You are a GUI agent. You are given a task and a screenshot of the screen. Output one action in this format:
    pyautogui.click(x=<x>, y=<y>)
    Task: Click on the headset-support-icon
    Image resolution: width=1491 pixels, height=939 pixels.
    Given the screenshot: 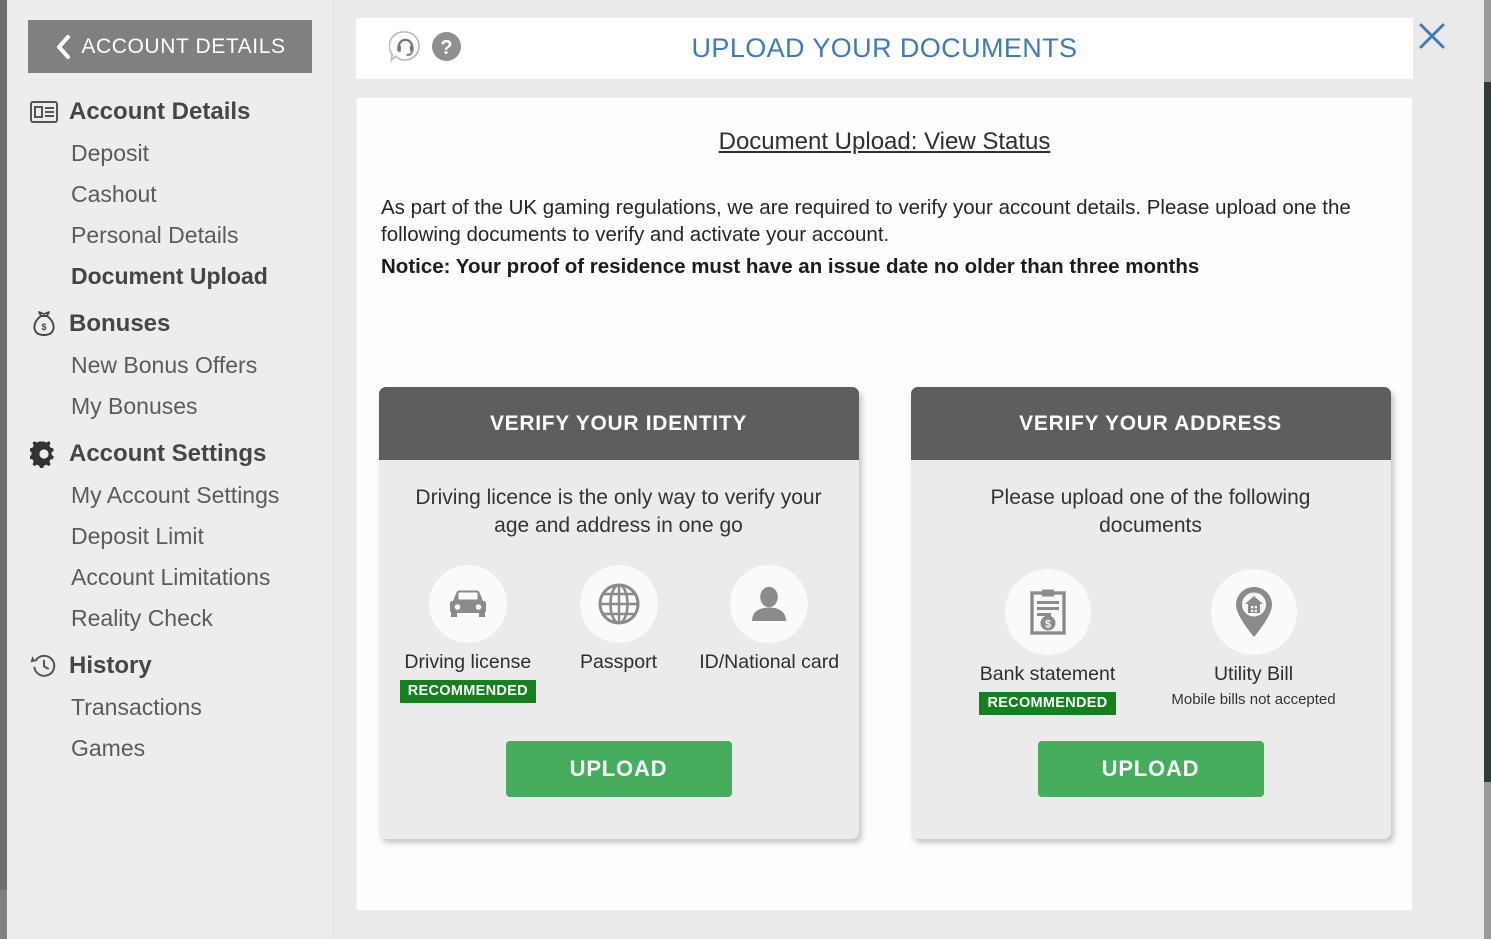 What is the action you would take?
    pyautogui.click(x=405, y=49)
    